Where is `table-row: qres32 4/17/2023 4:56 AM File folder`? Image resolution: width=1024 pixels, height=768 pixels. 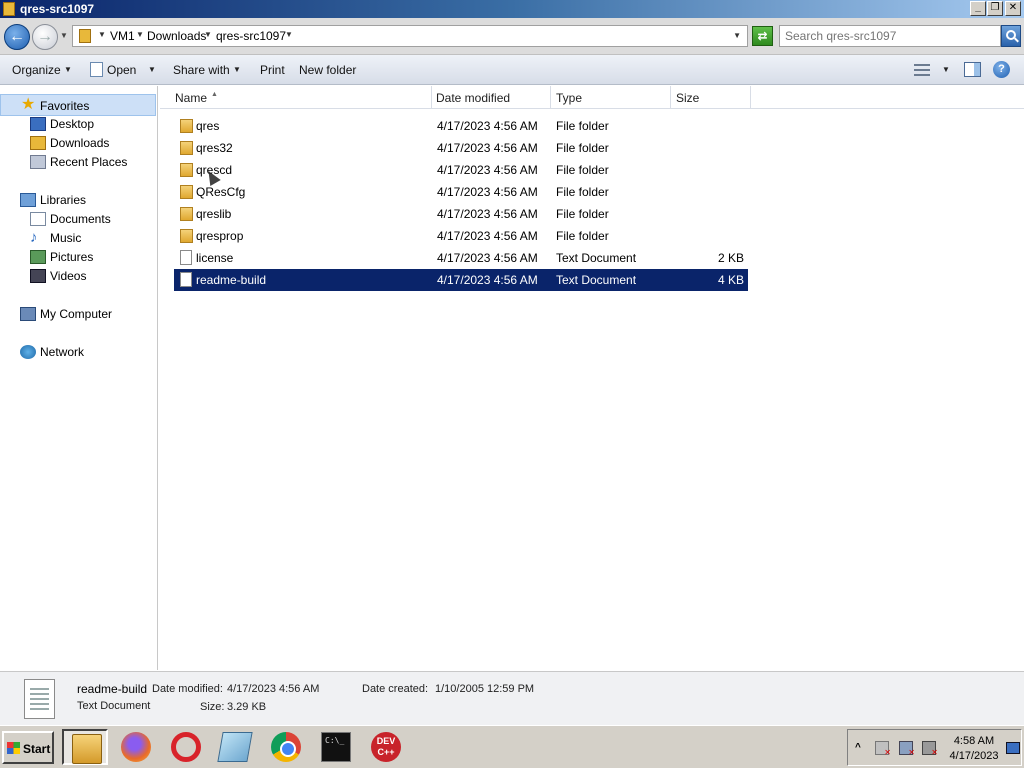
table-row: qres32 4/17/2023 4:56 AM File folder is located at coordinates (461, 148).